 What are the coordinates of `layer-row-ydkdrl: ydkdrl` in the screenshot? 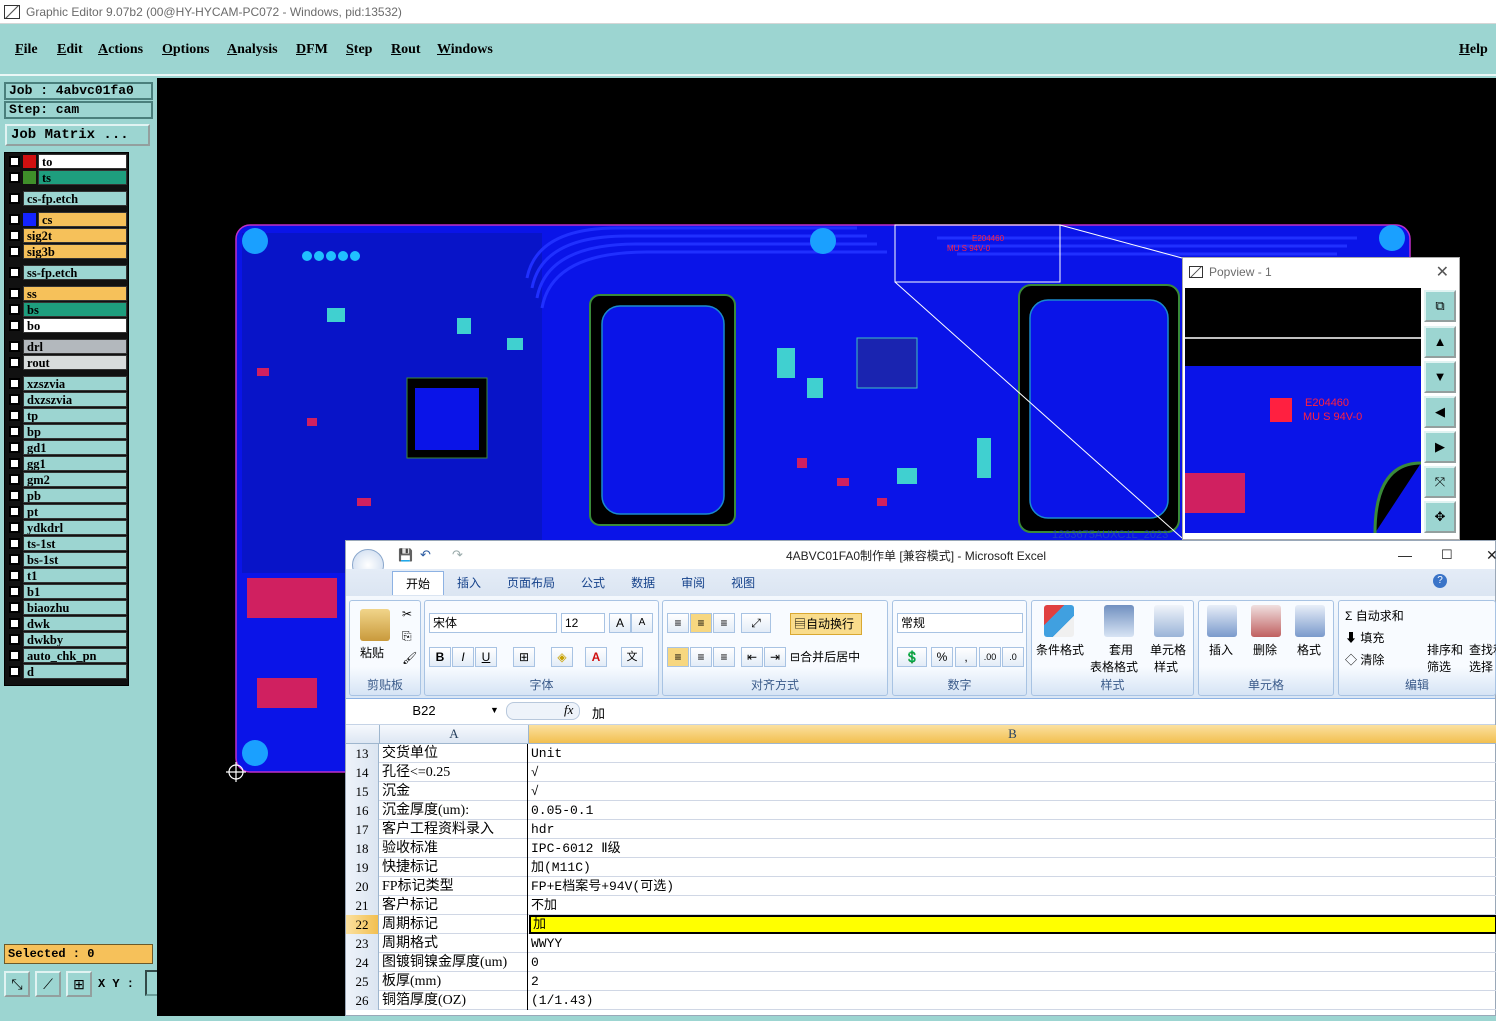 It's located at (66, 527).